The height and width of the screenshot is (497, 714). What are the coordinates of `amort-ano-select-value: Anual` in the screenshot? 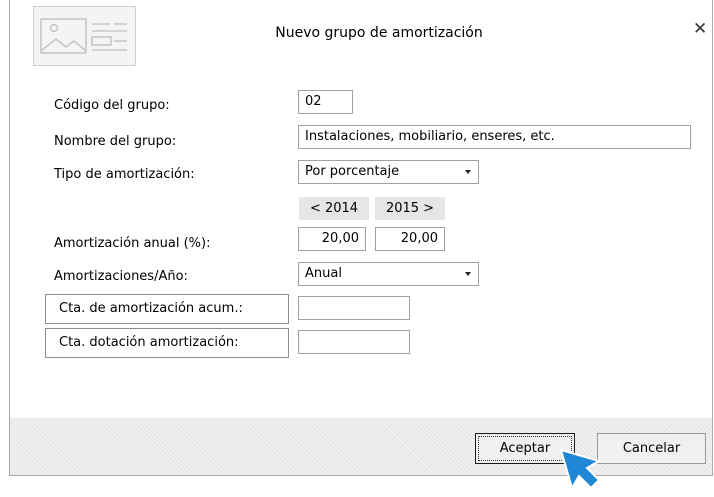 It's located at (323, 273).